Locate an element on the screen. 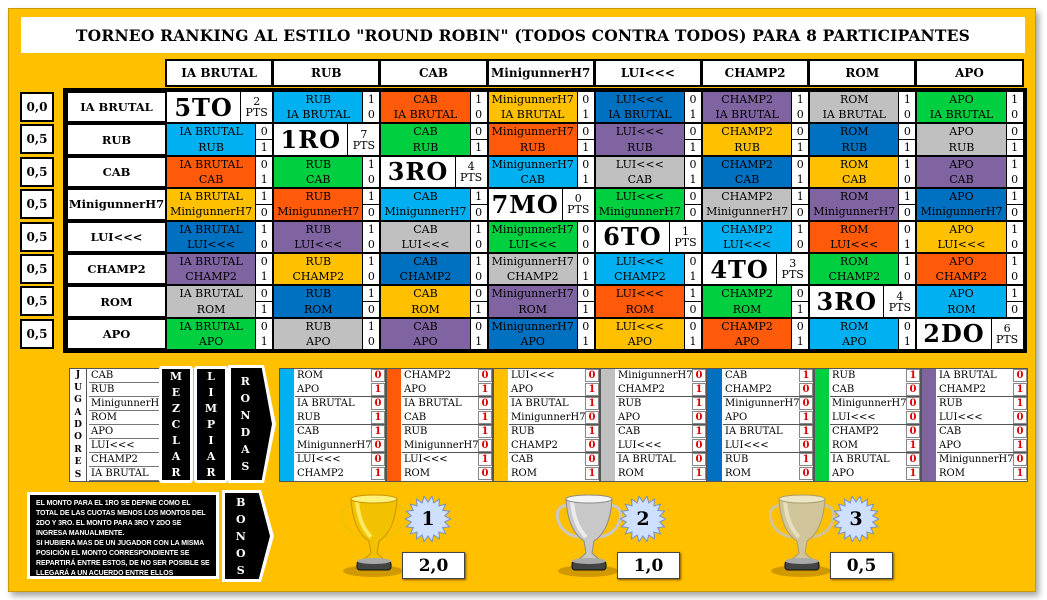 This screenshot has height=600, width=1047. match-cell: MinigunnerH7 ROM 0 1 is located at coordinates (541, 301).